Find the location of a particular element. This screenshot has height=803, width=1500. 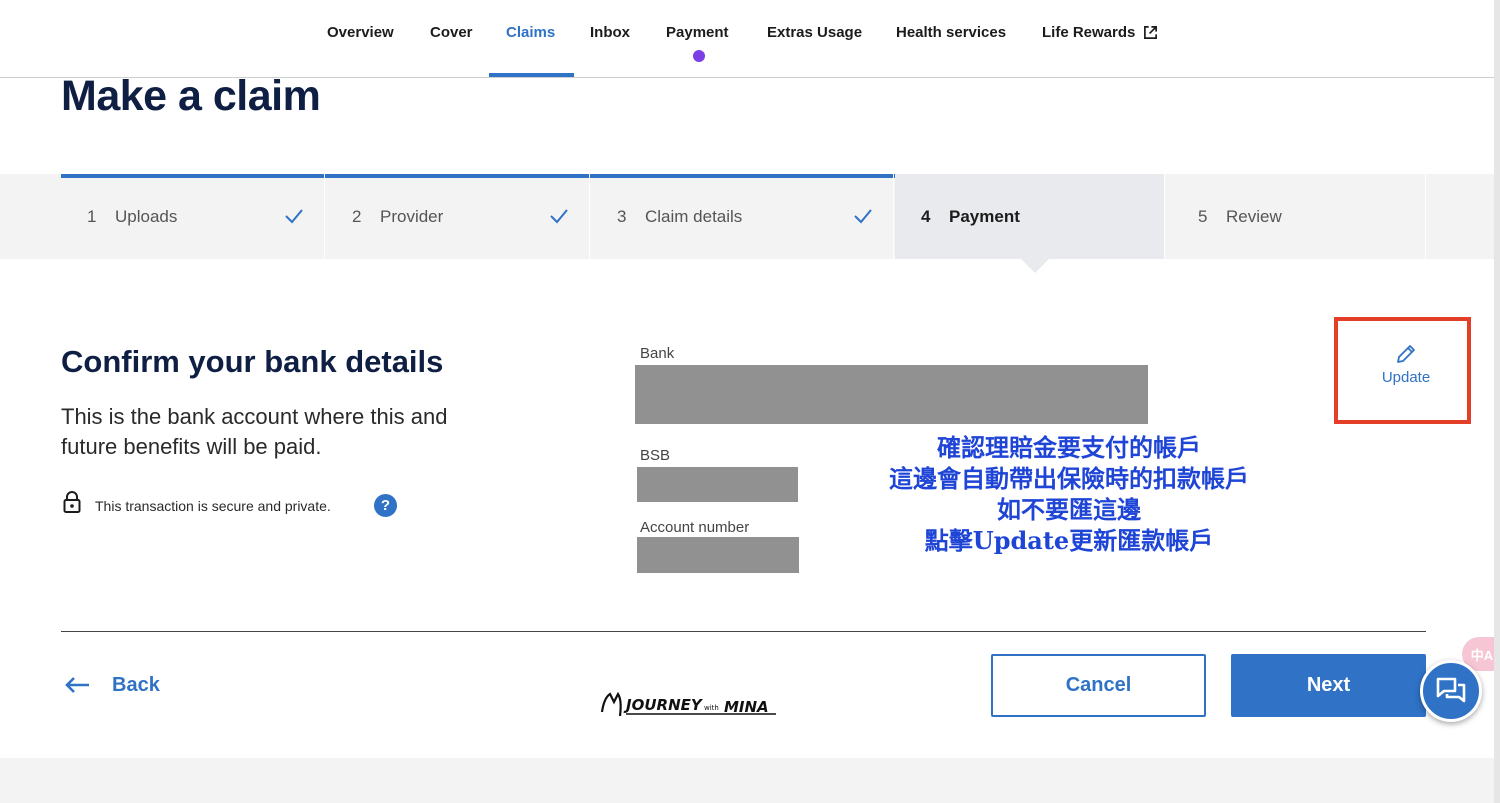

chat-button is located at coordinates (1451, 691).